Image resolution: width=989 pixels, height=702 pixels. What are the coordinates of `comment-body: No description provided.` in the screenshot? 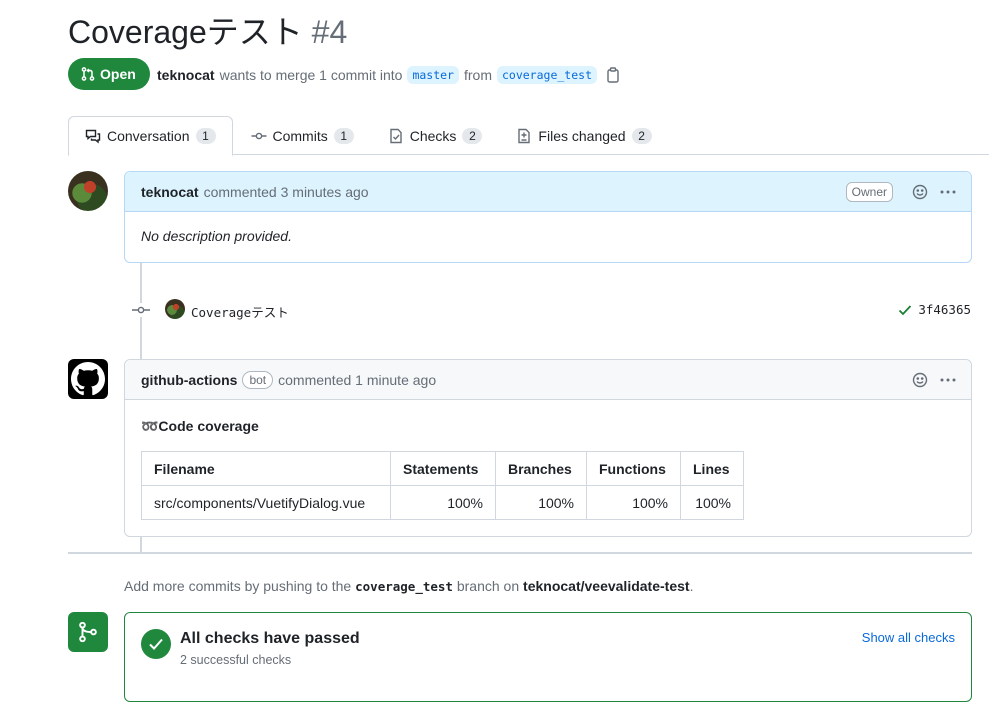 It's located at (216, 236).